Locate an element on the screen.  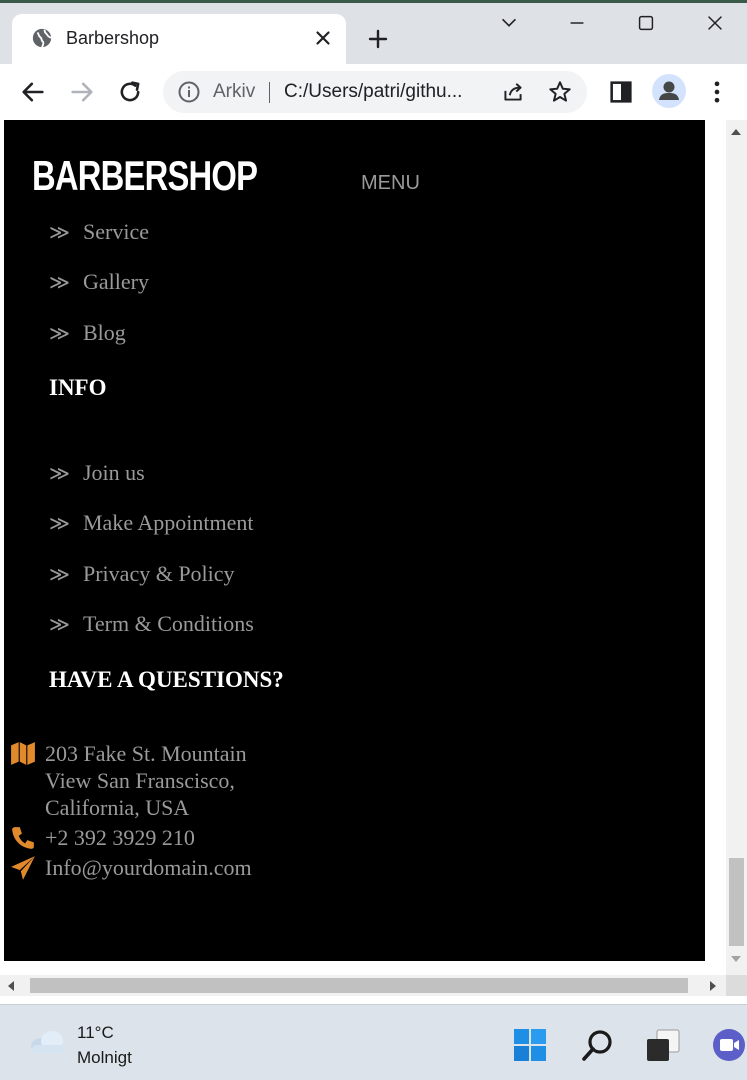
info-link-join-us: ≫ Join us is located at coordinates (97, 473).